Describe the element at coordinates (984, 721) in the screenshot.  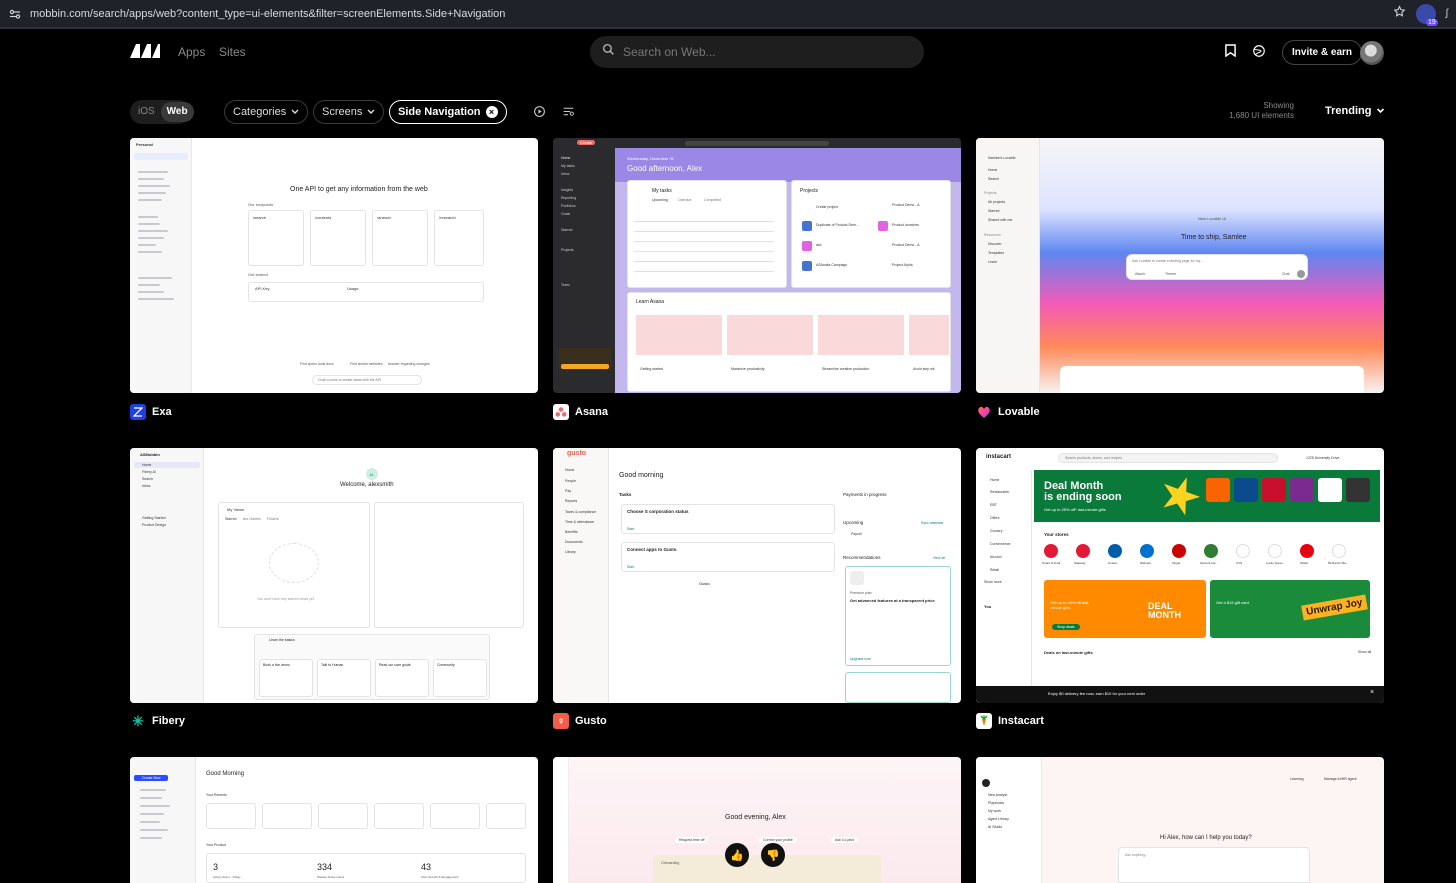
I see `instacart-carrot-icon` at that location.